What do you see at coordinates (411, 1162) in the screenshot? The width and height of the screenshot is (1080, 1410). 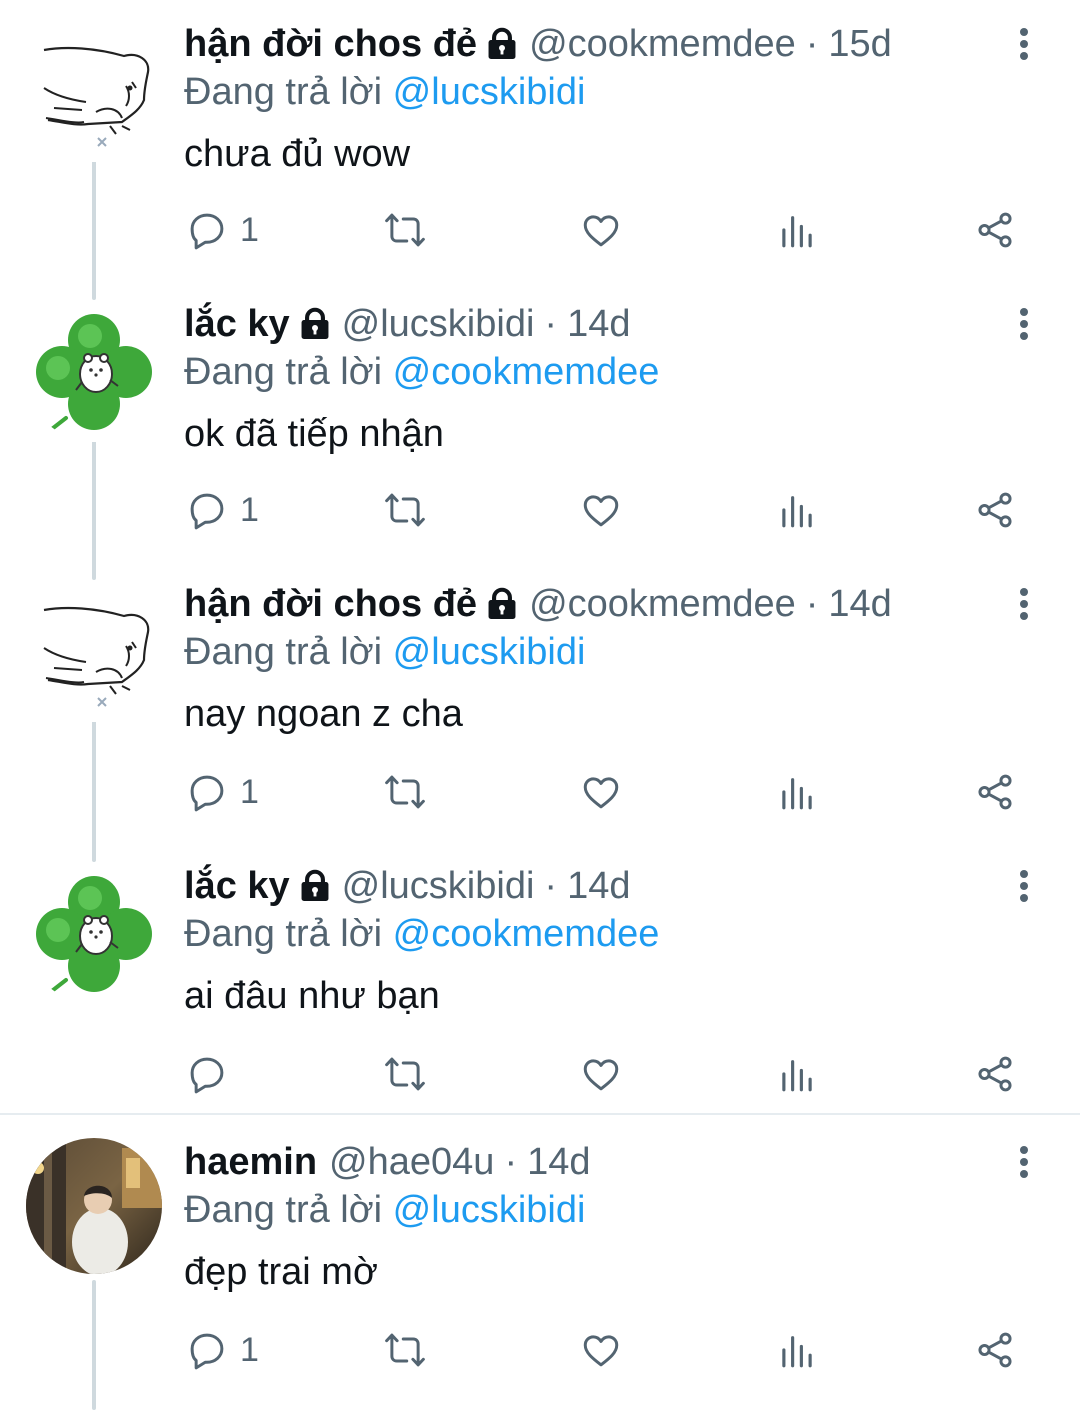 I see `handle: @hae04u` at bounding box center [411, 1162].